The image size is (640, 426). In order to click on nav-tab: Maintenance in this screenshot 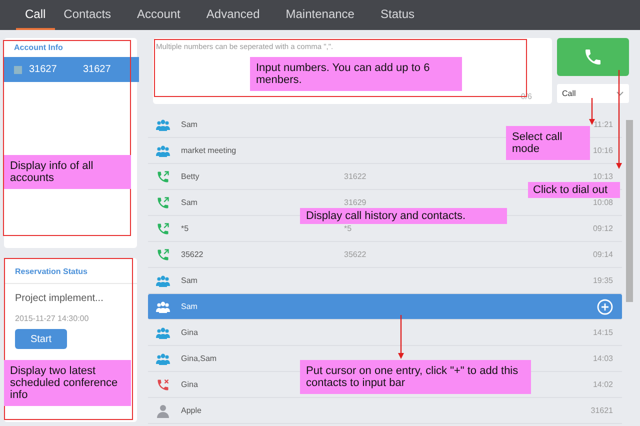, I will do `click(320, 15)`.